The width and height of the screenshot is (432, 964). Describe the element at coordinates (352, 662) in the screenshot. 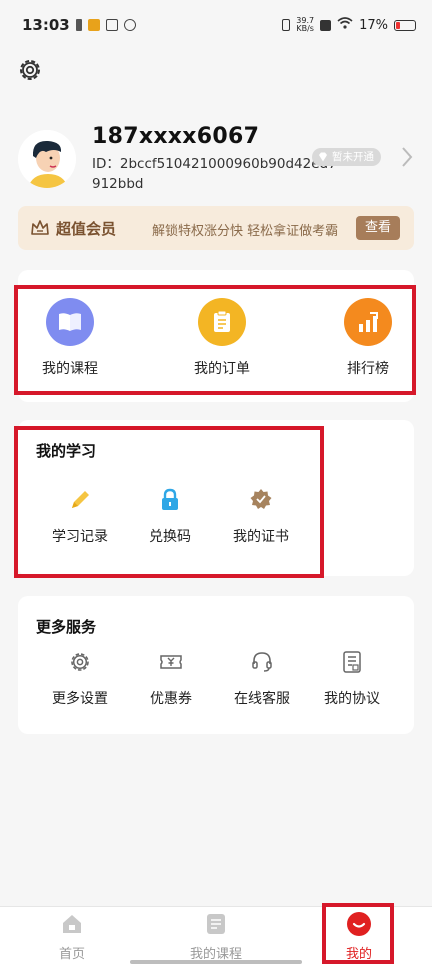

I see `document-icon` at that location.